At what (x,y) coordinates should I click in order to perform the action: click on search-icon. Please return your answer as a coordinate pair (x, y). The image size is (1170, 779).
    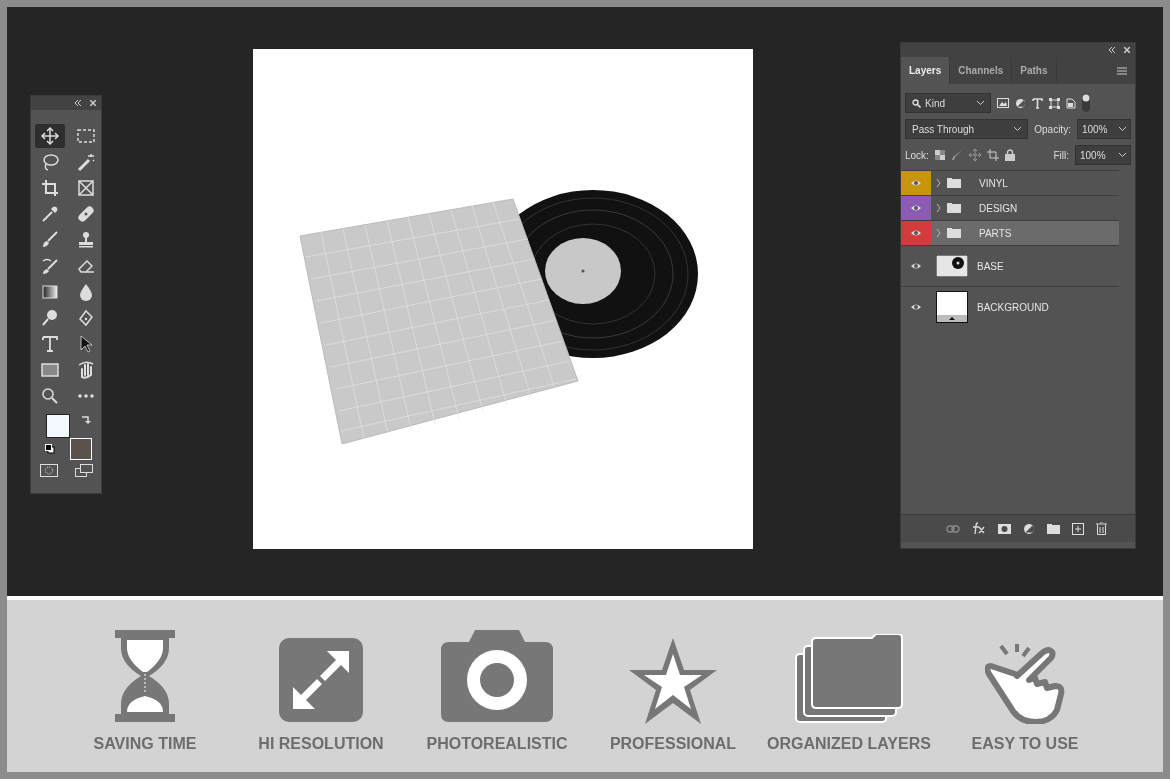
    Looking at the image, I should click on (916, 103).